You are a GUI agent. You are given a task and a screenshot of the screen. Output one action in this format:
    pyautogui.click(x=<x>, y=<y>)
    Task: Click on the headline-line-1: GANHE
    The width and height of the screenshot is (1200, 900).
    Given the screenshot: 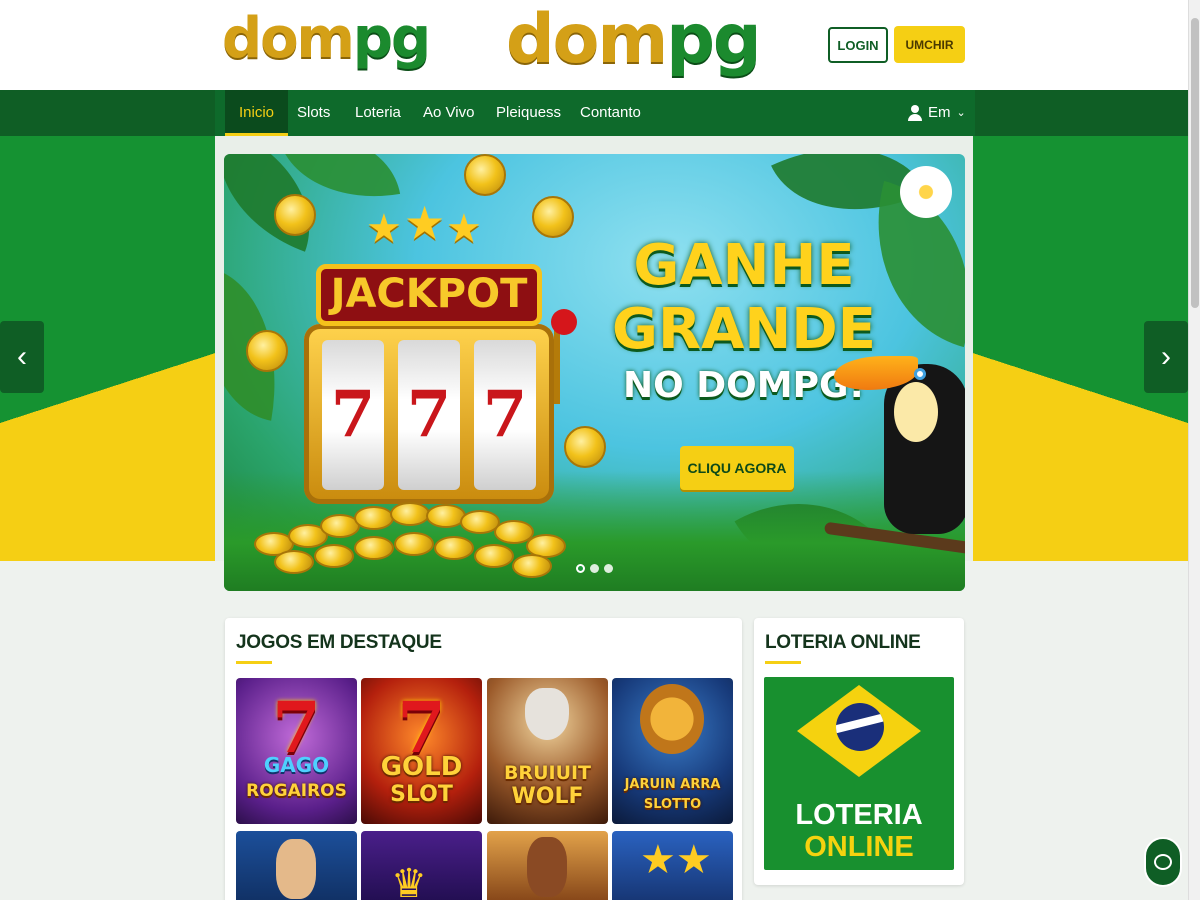 What is the action you would take?
    pyautogui.click(x=744, y=265)
    